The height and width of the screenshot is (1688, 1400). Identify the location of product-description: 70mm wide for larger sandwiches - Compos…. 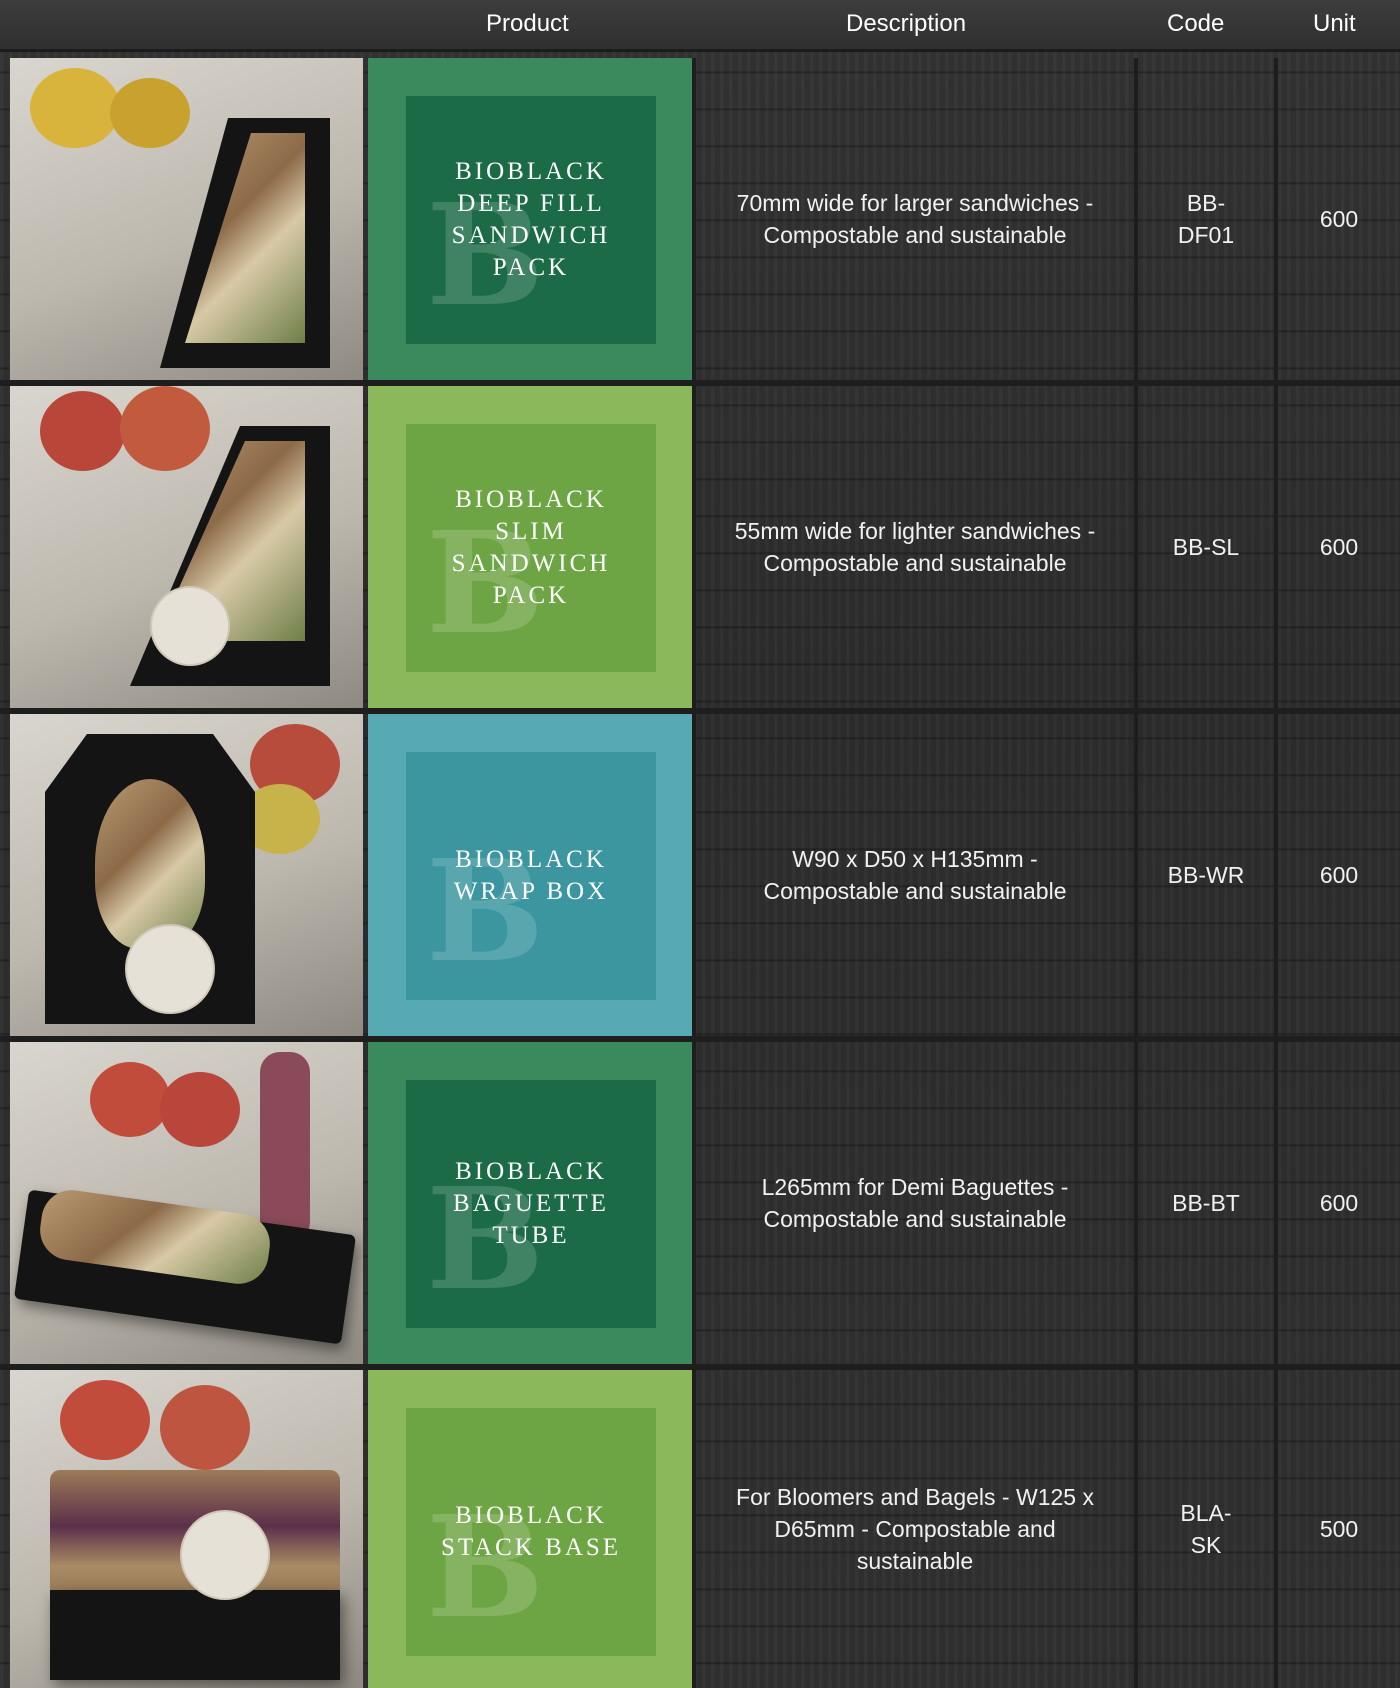
(913, 219).